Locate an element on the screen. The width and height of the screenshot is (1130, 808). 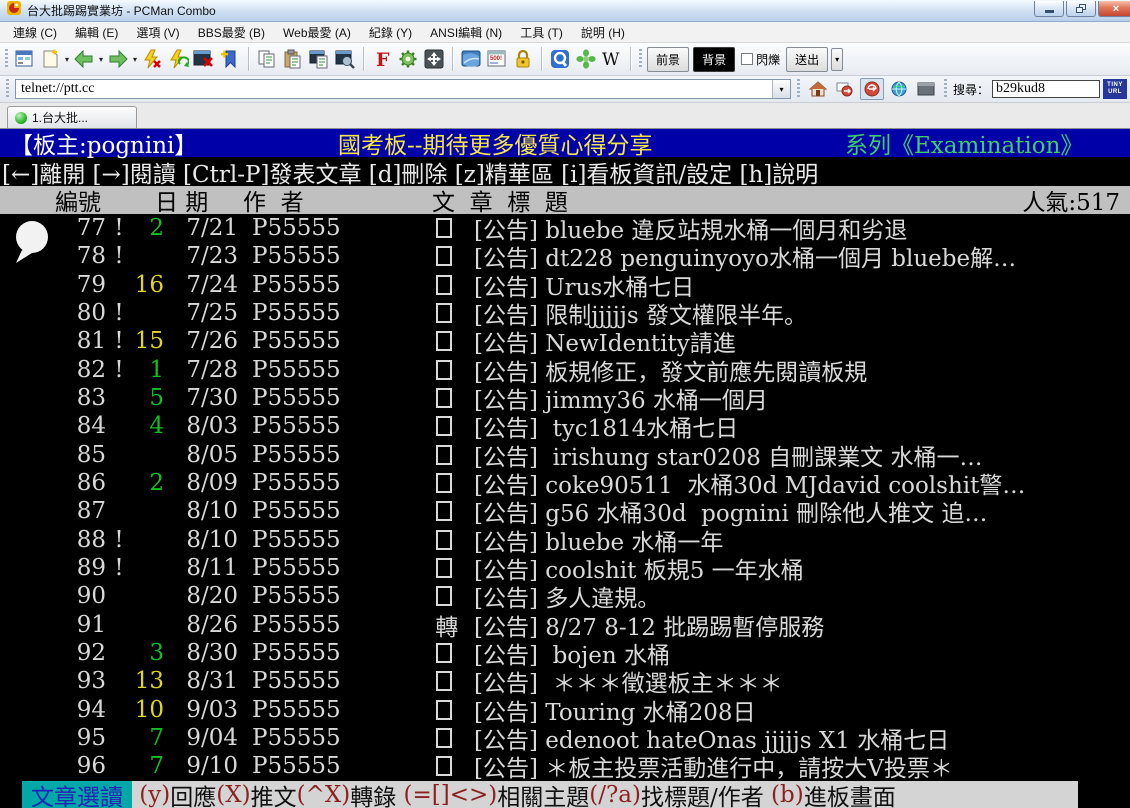
community-button is located at coordinates (586, 59).